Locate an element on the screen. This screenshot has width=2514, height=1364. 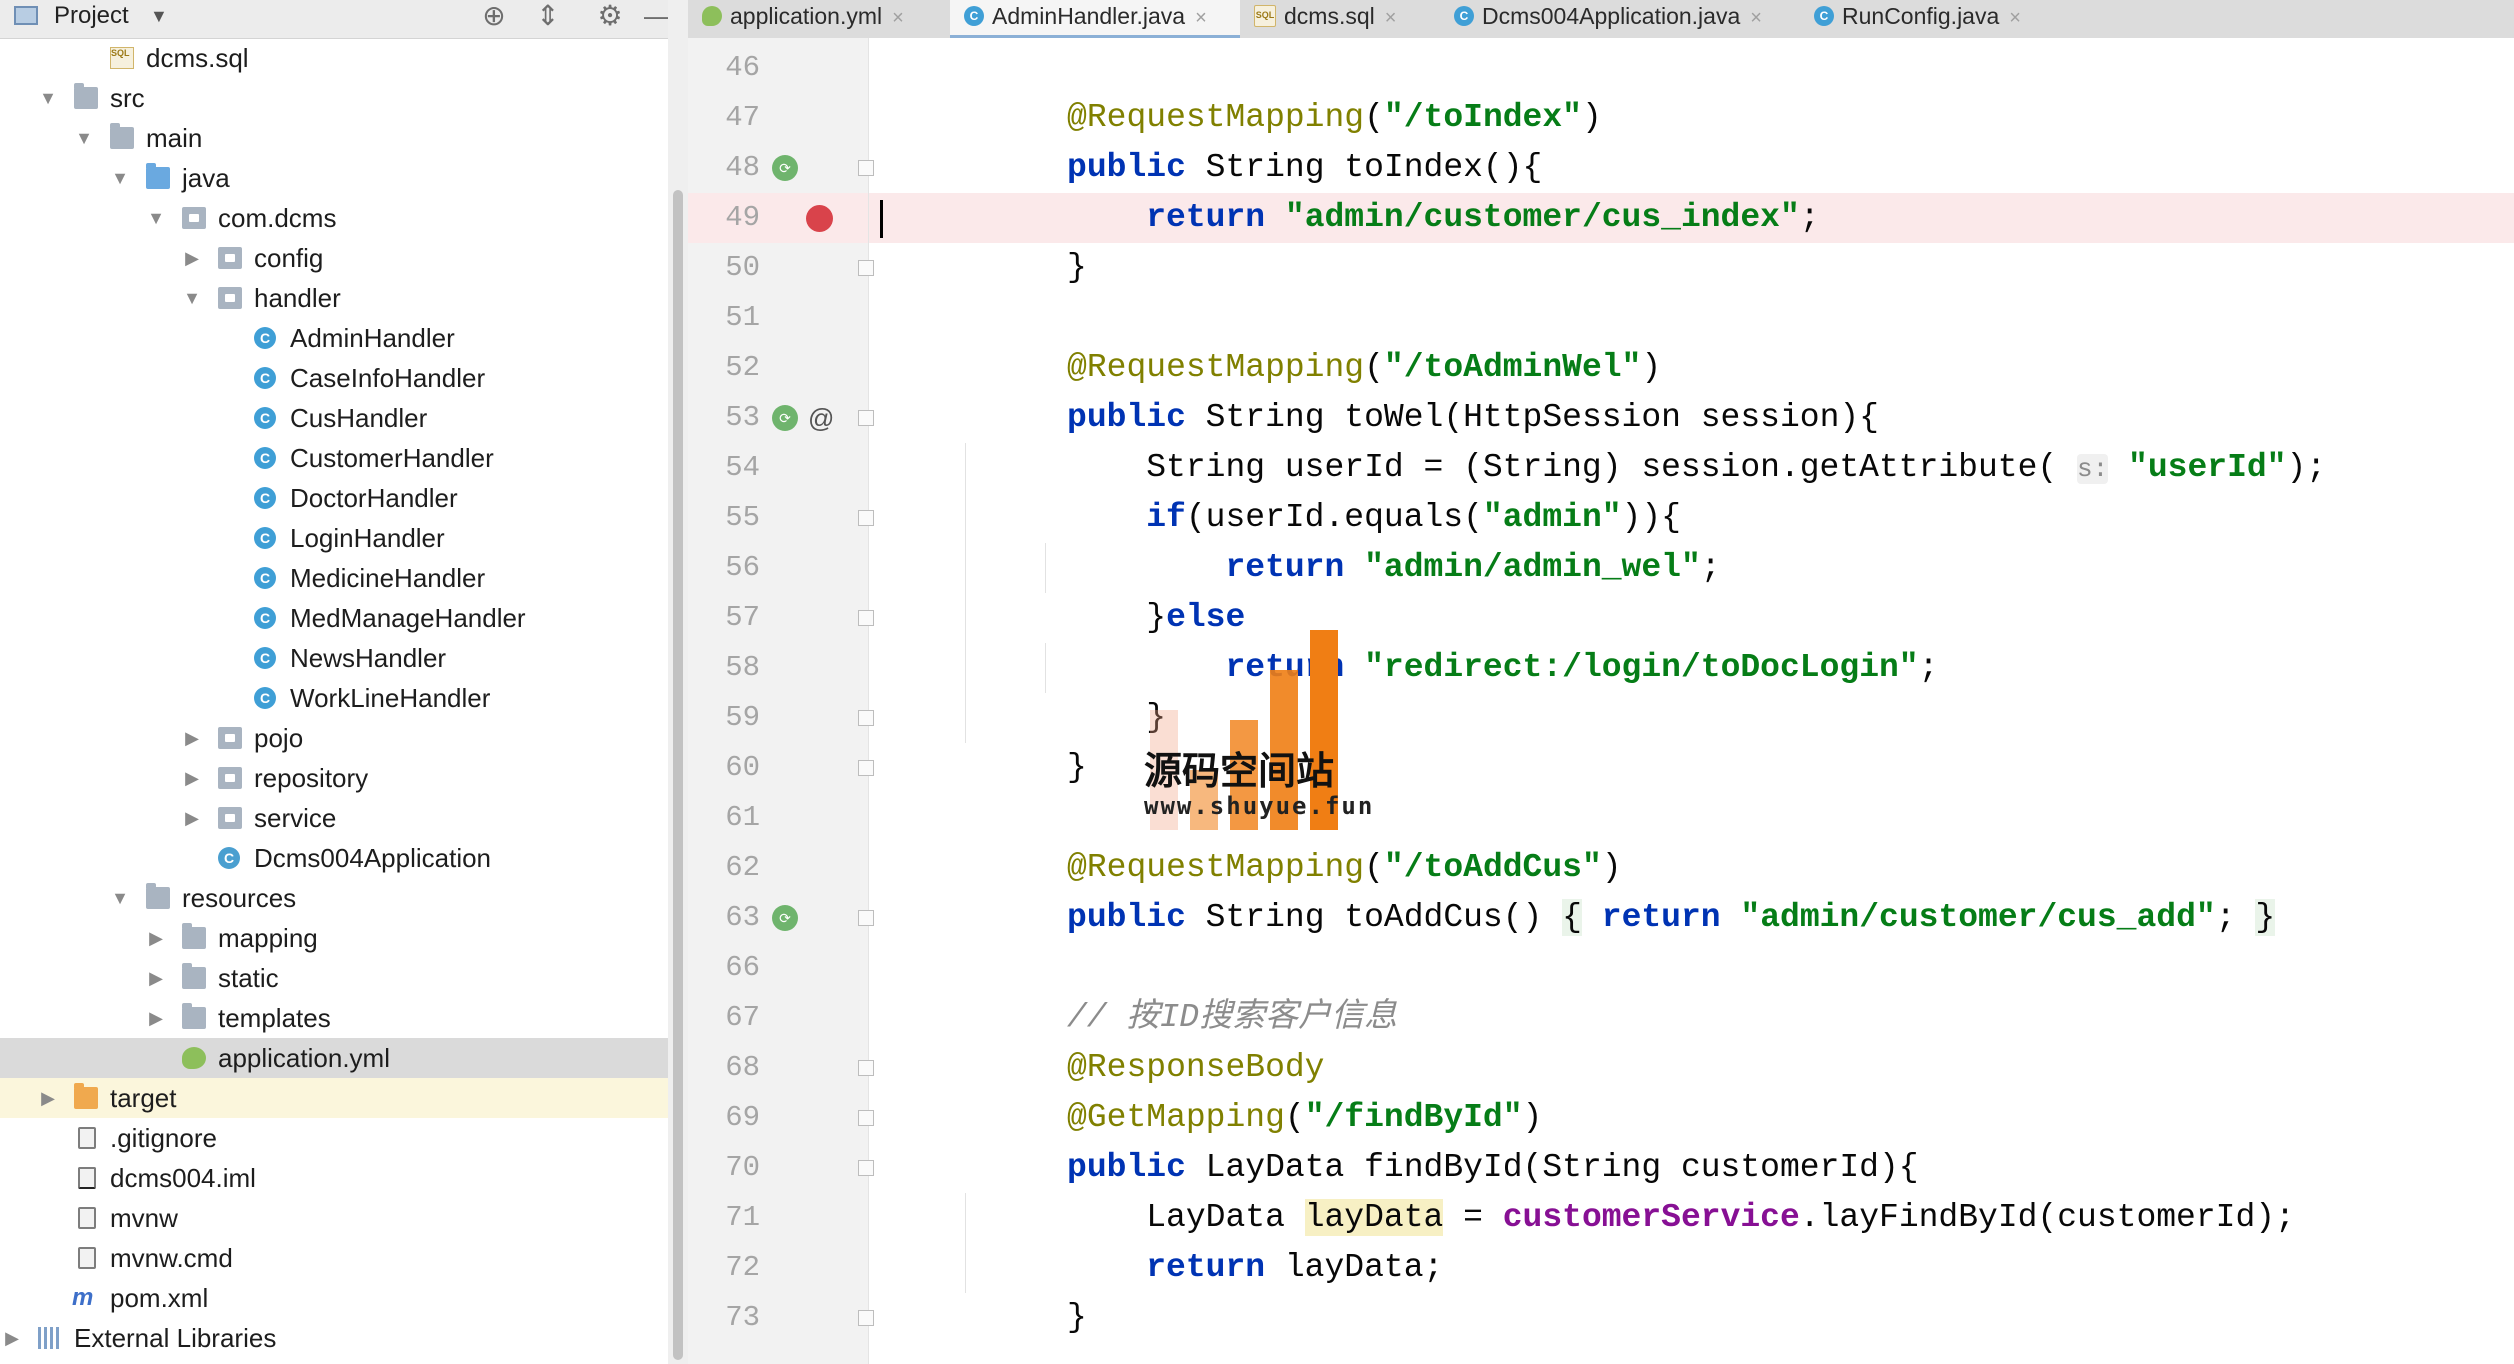
gear-icon: ⚙ is located at coordinates (610, 17).